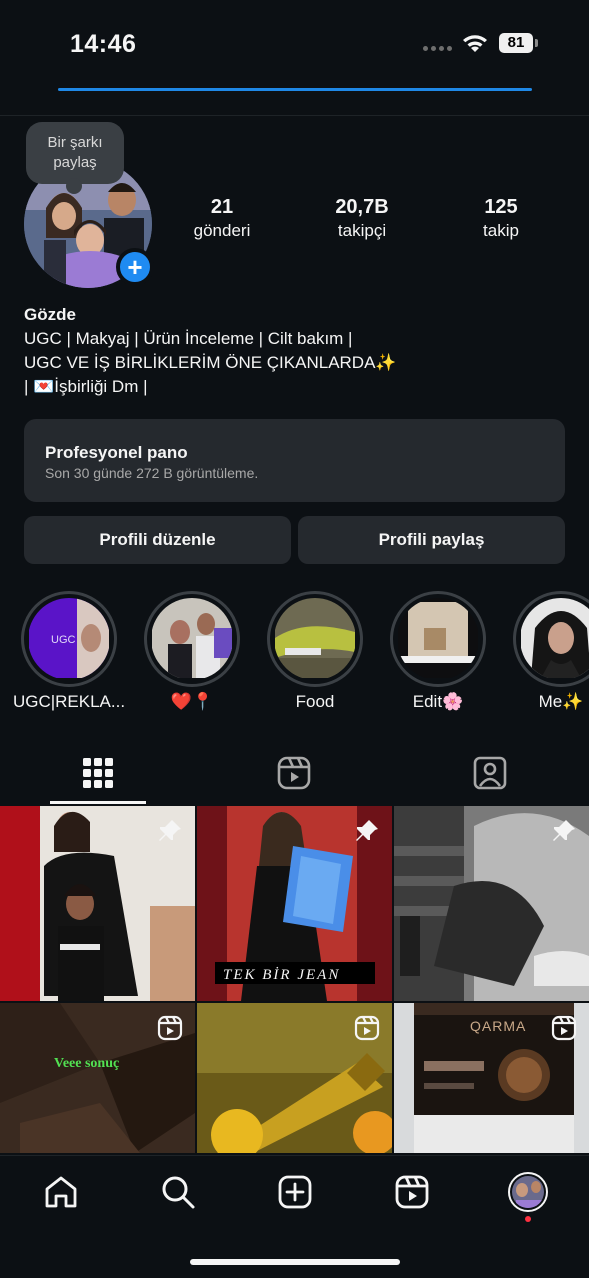 The height and width of the screenshot is (1278, 589). I want to click on pro-panel-title: Profesyonel pano, so click(116, 452).